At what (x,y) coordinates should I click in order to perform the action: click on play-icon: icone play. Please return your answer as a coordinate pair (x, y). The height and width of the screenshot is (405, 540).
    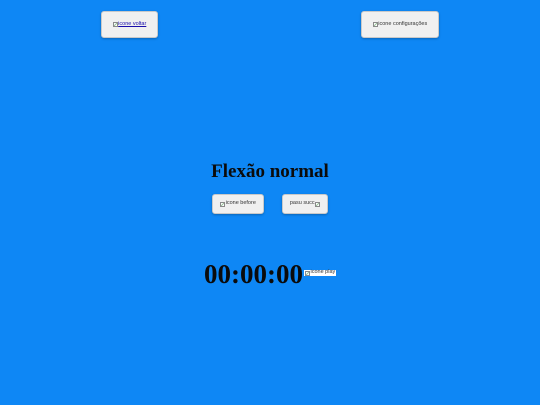
    Looking at the image, I should click on (320, 272).